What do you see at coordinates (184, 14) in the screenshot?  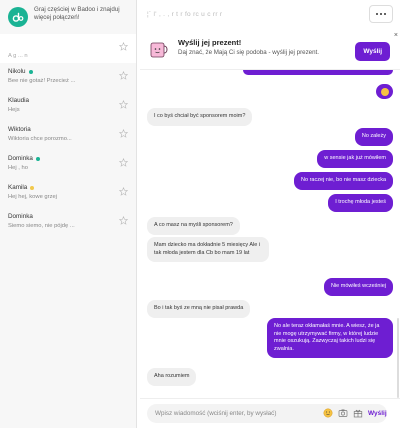 I see `chat-partner-name: ¦´ l' , . , r t r fo rc u c rr r` at bounding box center [184, 14].